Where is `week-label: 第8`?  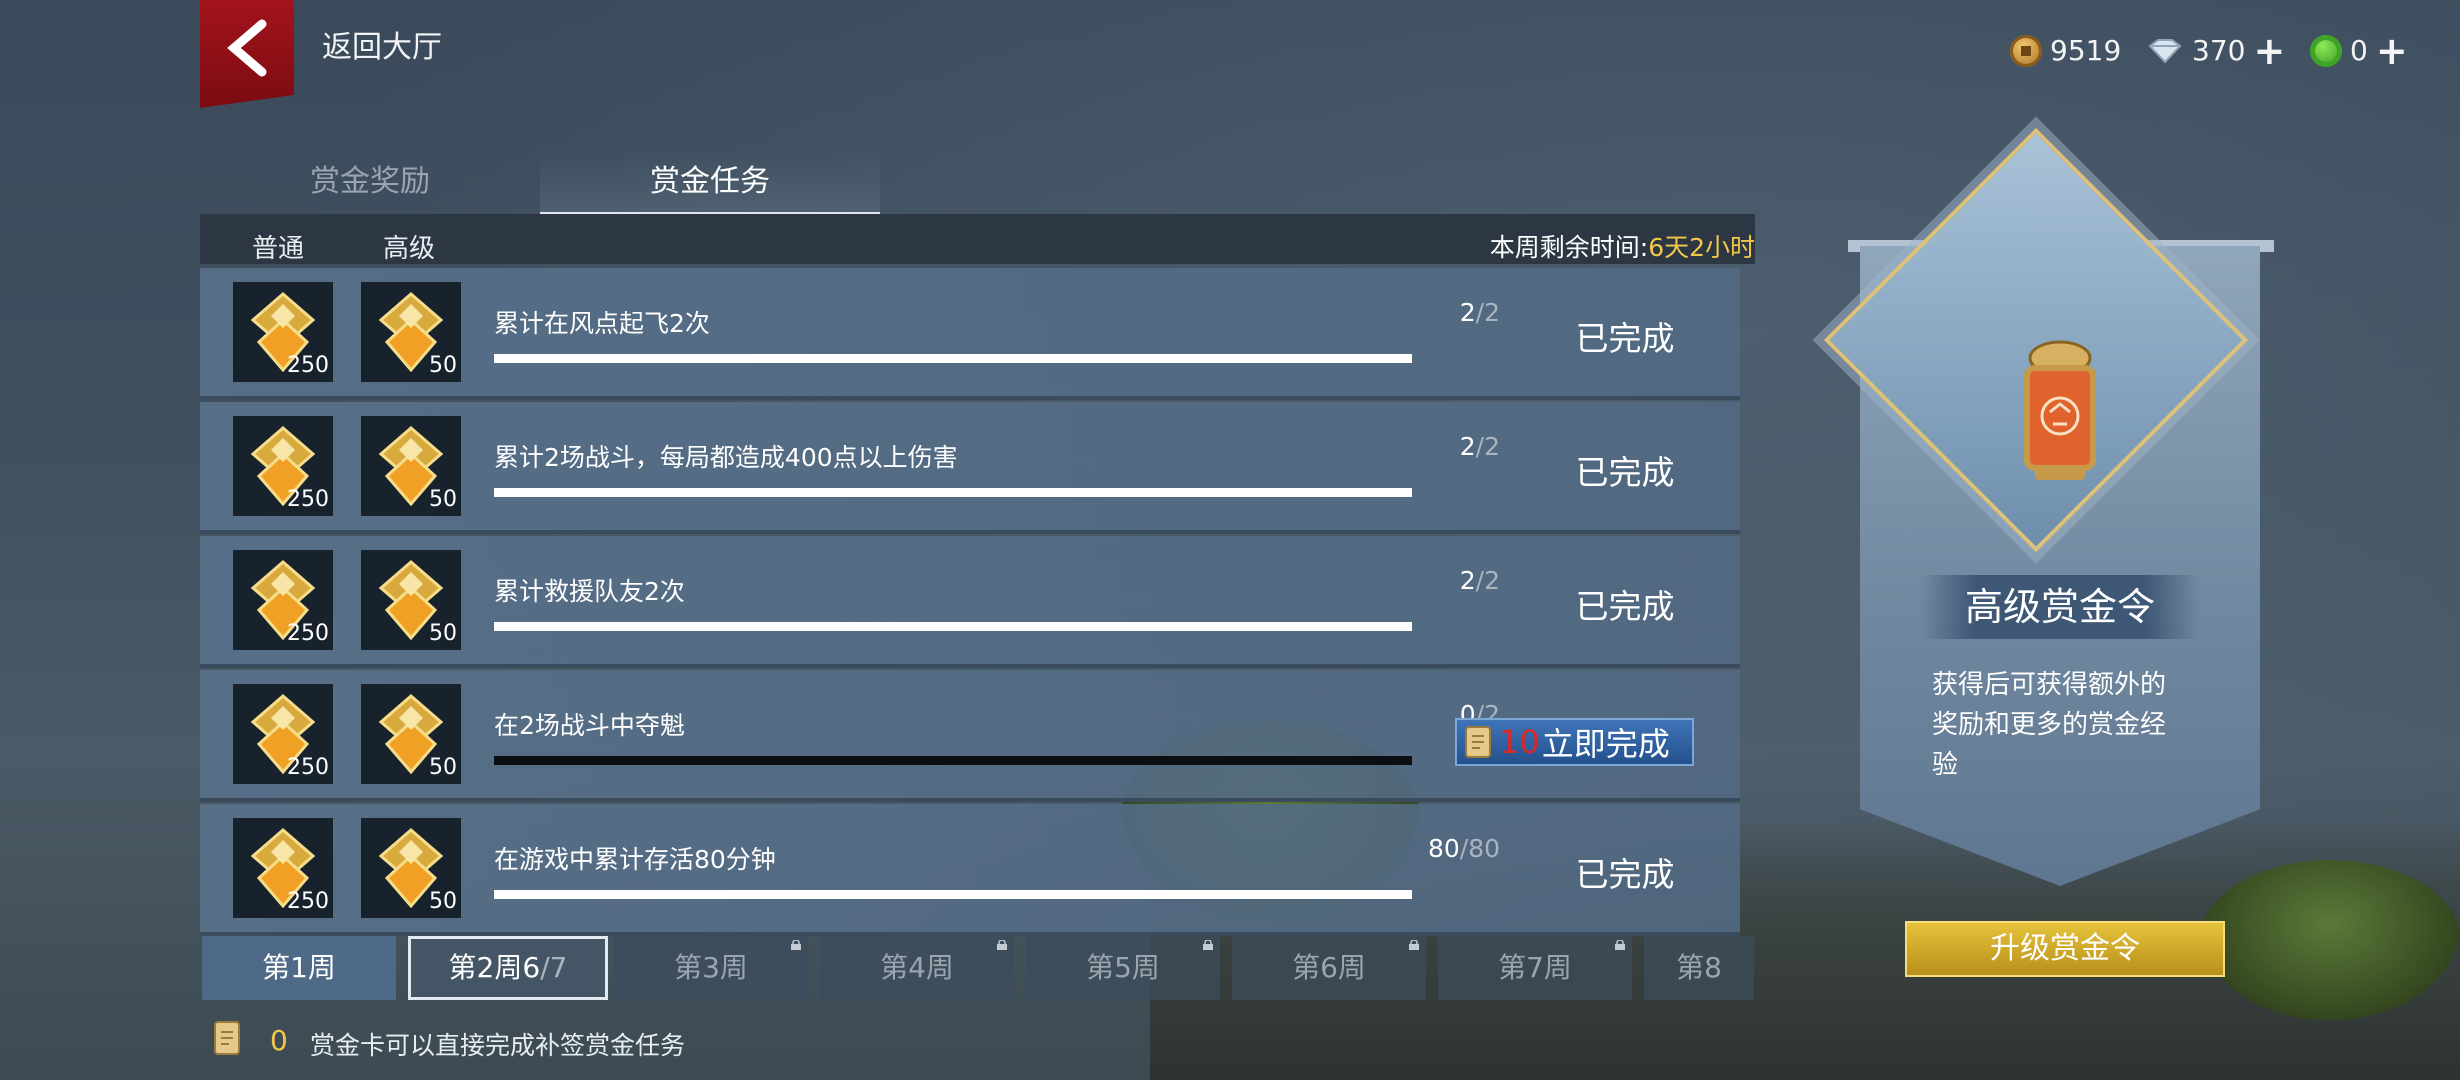 week-label: 第8 is located at coordinates (1699, 967).